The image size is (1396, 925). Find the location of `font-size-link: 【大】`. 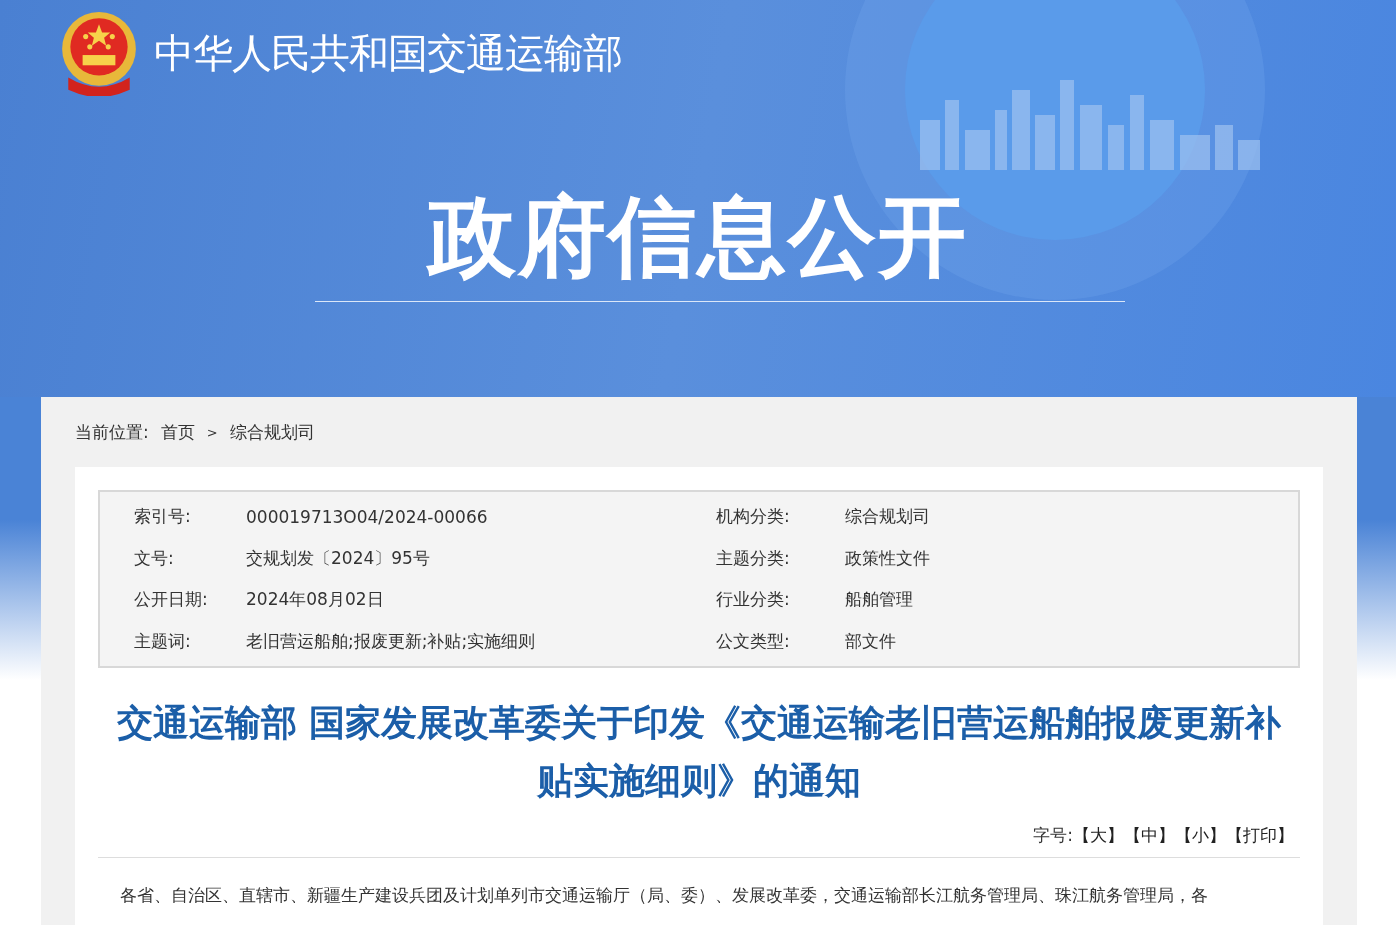

font-size-link: 【大】 is located at coordinates (1098, 835).